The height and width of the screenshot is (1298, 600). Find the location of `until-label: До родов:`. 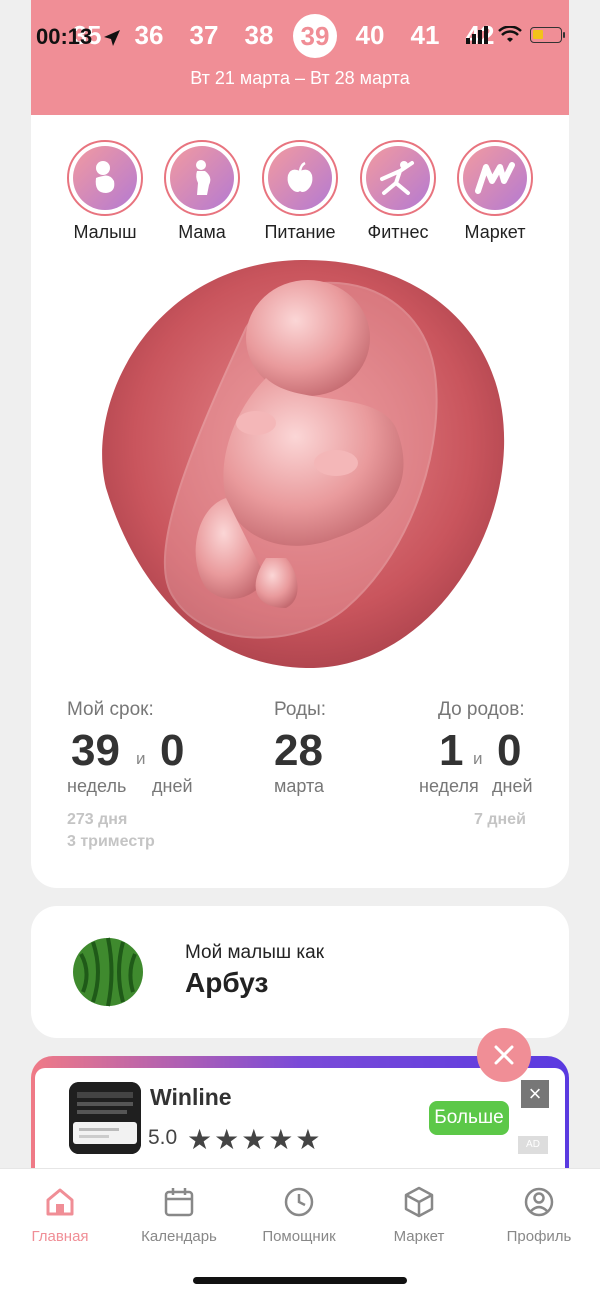

until-label: До родов: is located at coordinates (481, 709).